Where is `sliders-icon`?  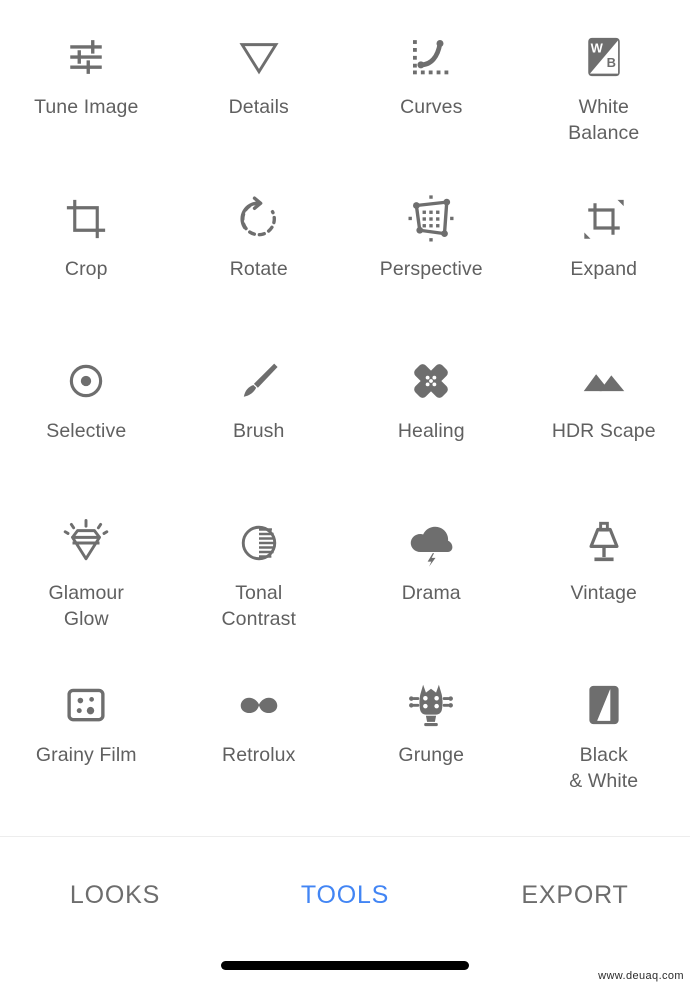 sliders-icon is located at coordinates (86, 57).